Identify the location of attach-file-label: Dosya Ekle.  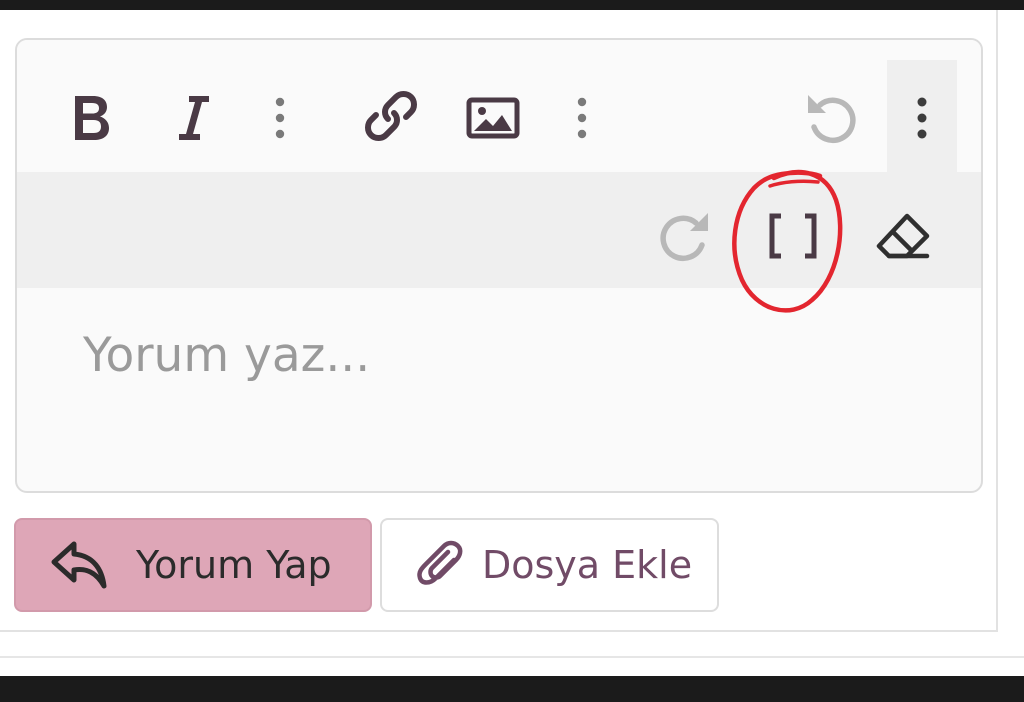
(587, 565).